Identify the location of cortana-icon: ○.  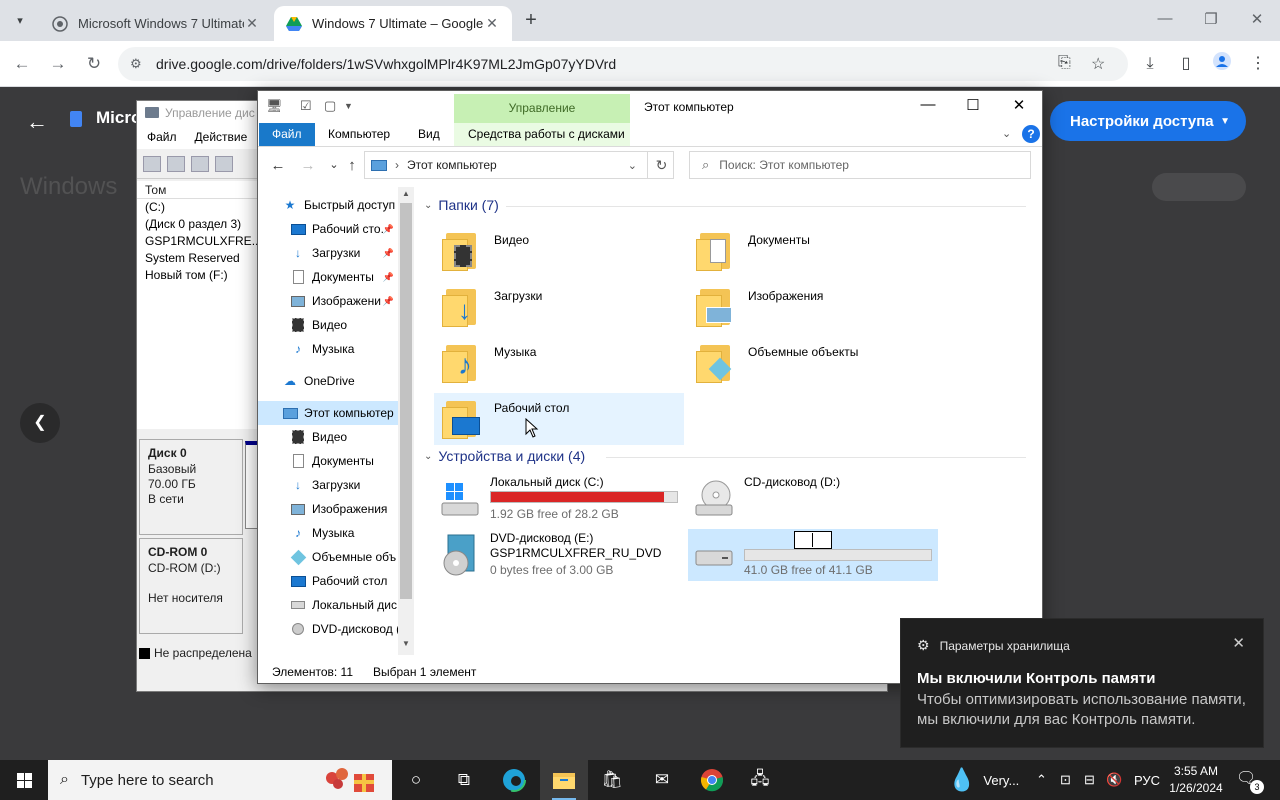
(416, 780).